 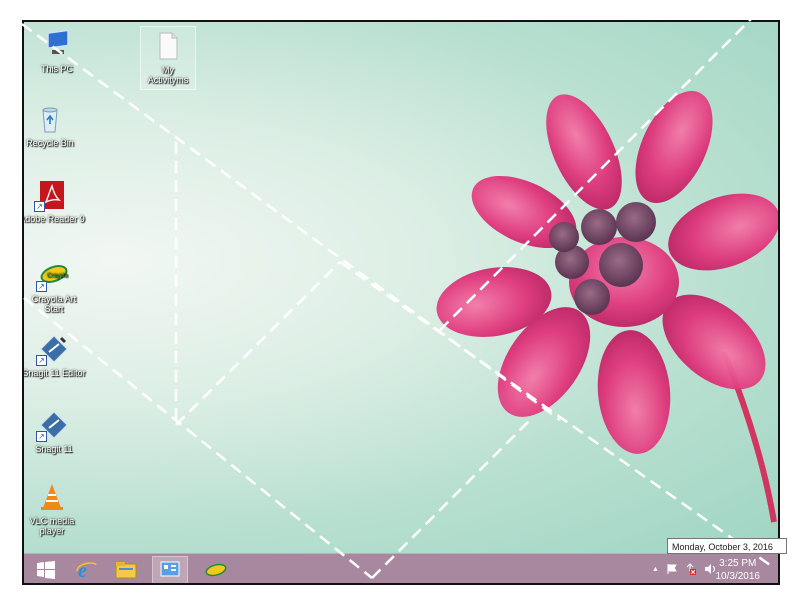 I want to click on desktop-icon-my-activityms: My Activityms, so click(x=168, y=58).